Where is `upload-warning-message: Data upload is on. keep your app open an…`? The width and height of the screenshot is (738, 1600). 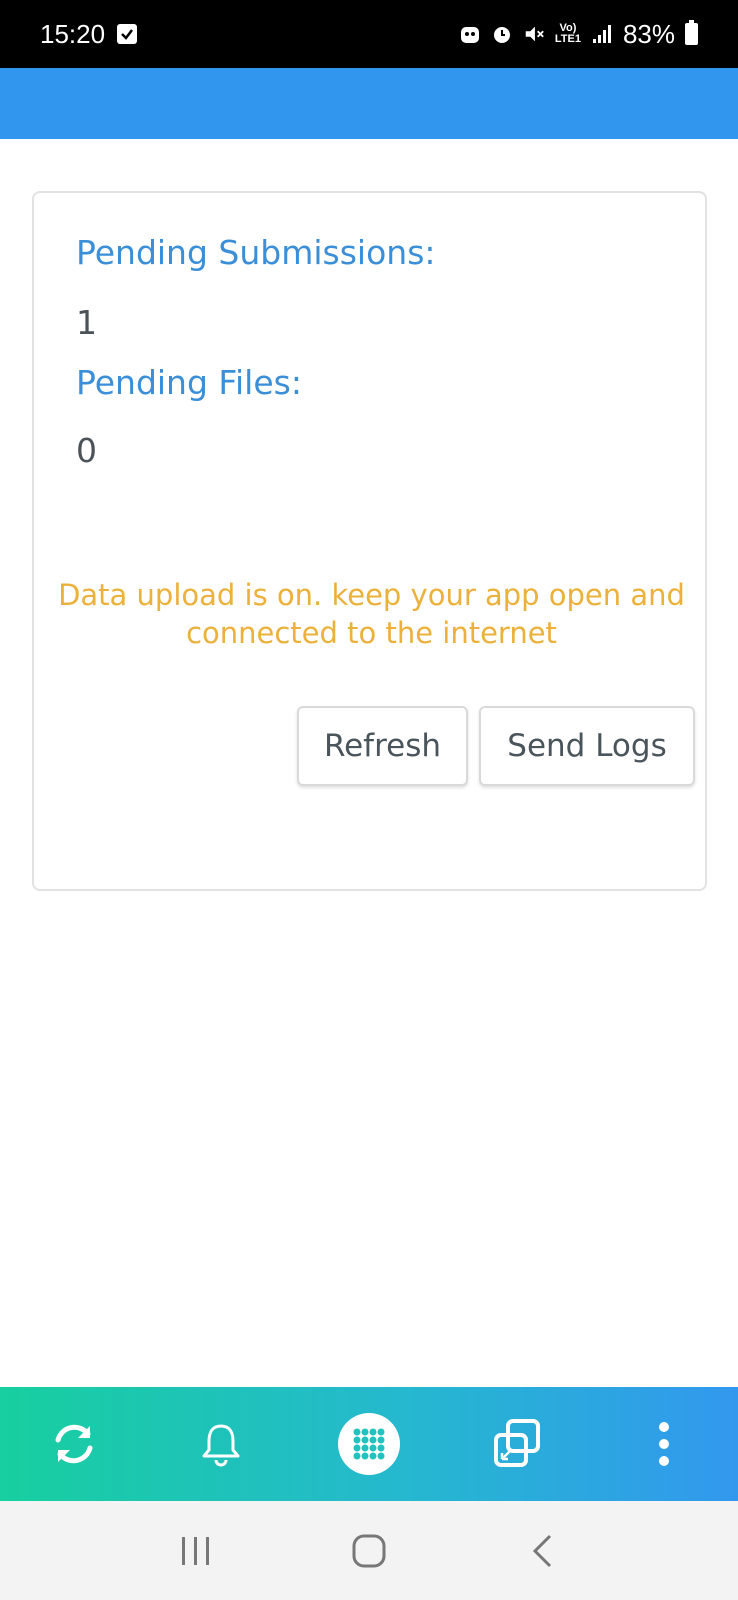
upload-warning-message: Data upload is on. keep your app open an… is located at coordinates (371, 614).